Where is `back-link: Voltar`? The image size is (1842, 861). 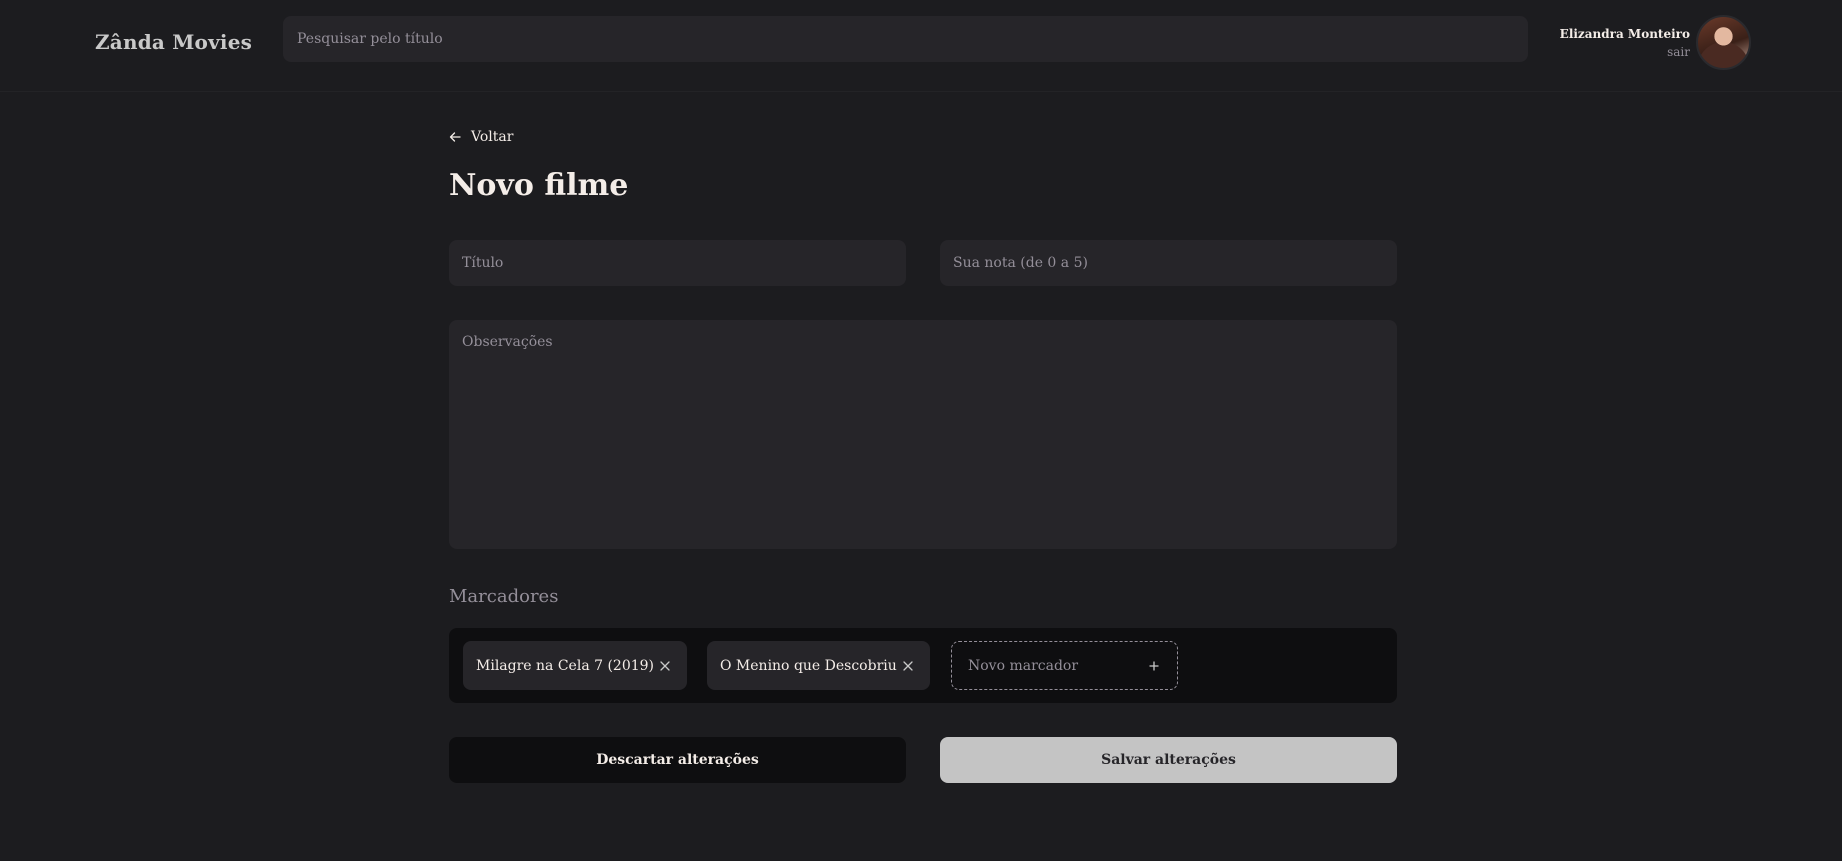 back-link: Voltar is located at coordinates (481, 137).